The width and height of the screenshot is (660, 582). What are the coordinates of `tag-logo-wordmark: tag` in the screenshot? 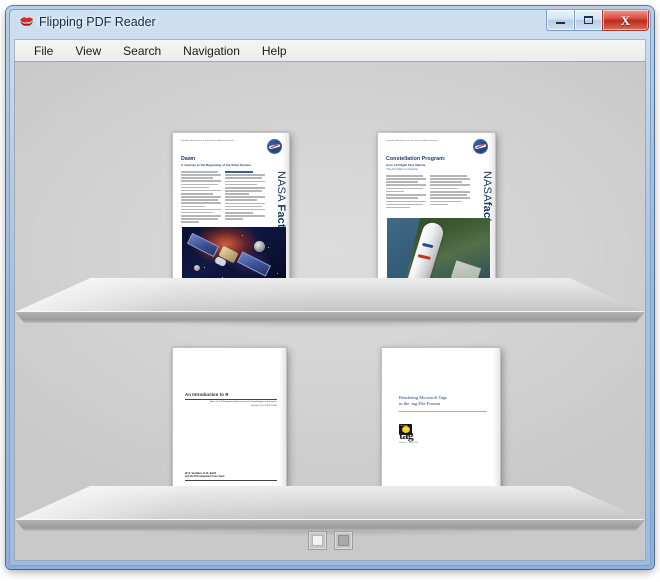 It's located at (406, 435).